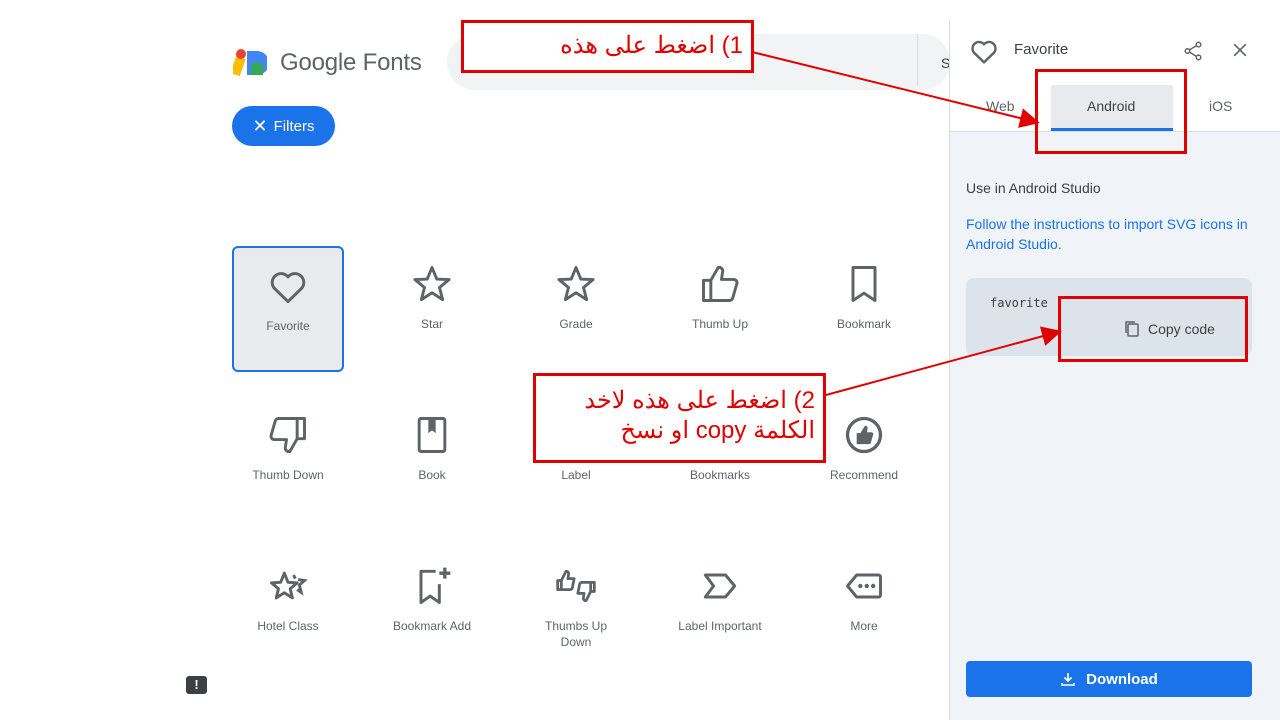 The width and height of the screenshot is (1280, 720). Describe the element at coordinates (1153, 329) in the screenshot. I see `highlight-copy-code` at that location.